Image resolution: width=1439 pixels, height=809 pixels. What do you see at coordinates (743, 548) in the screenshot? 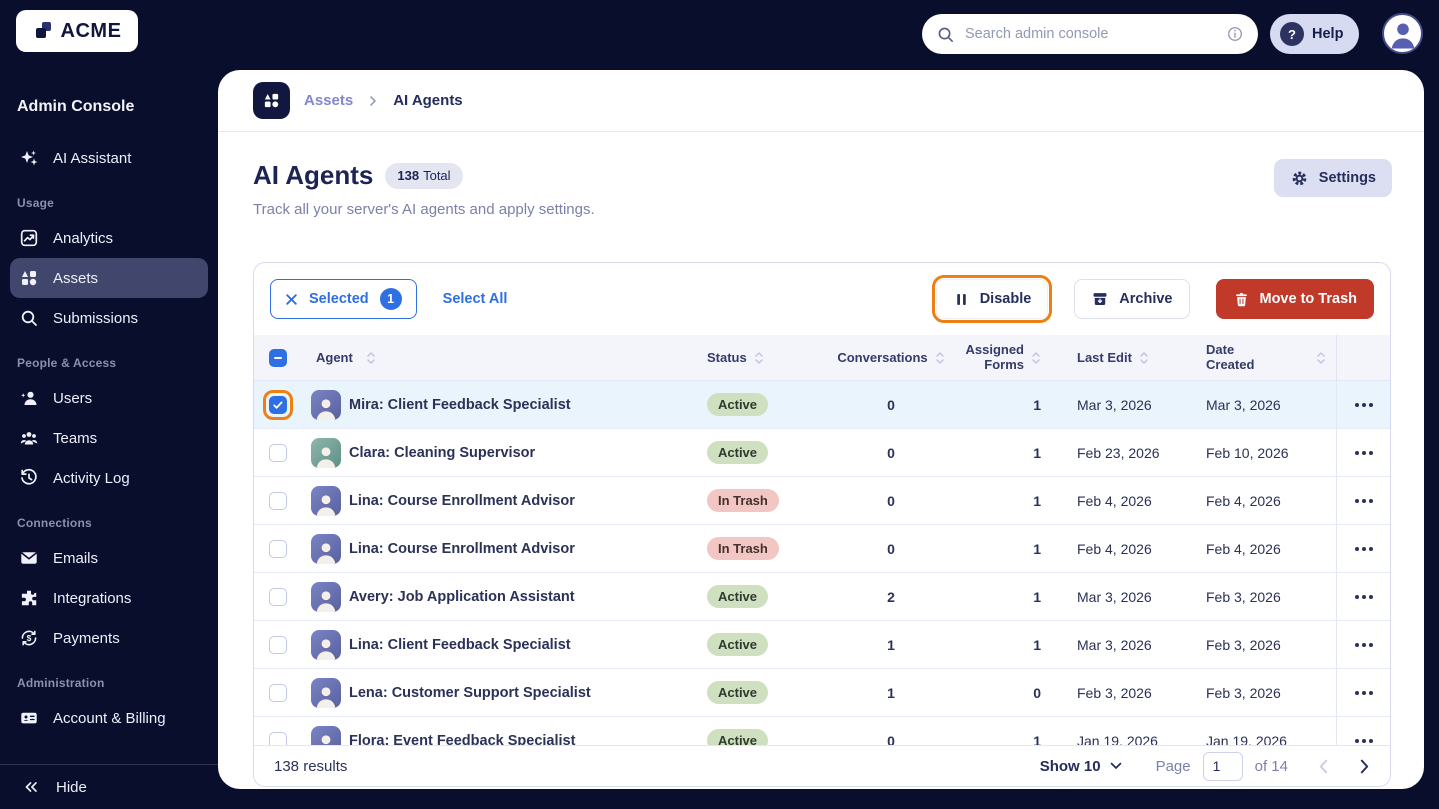
I see `status-badge: In Trash` at bounding box center [743, 548].